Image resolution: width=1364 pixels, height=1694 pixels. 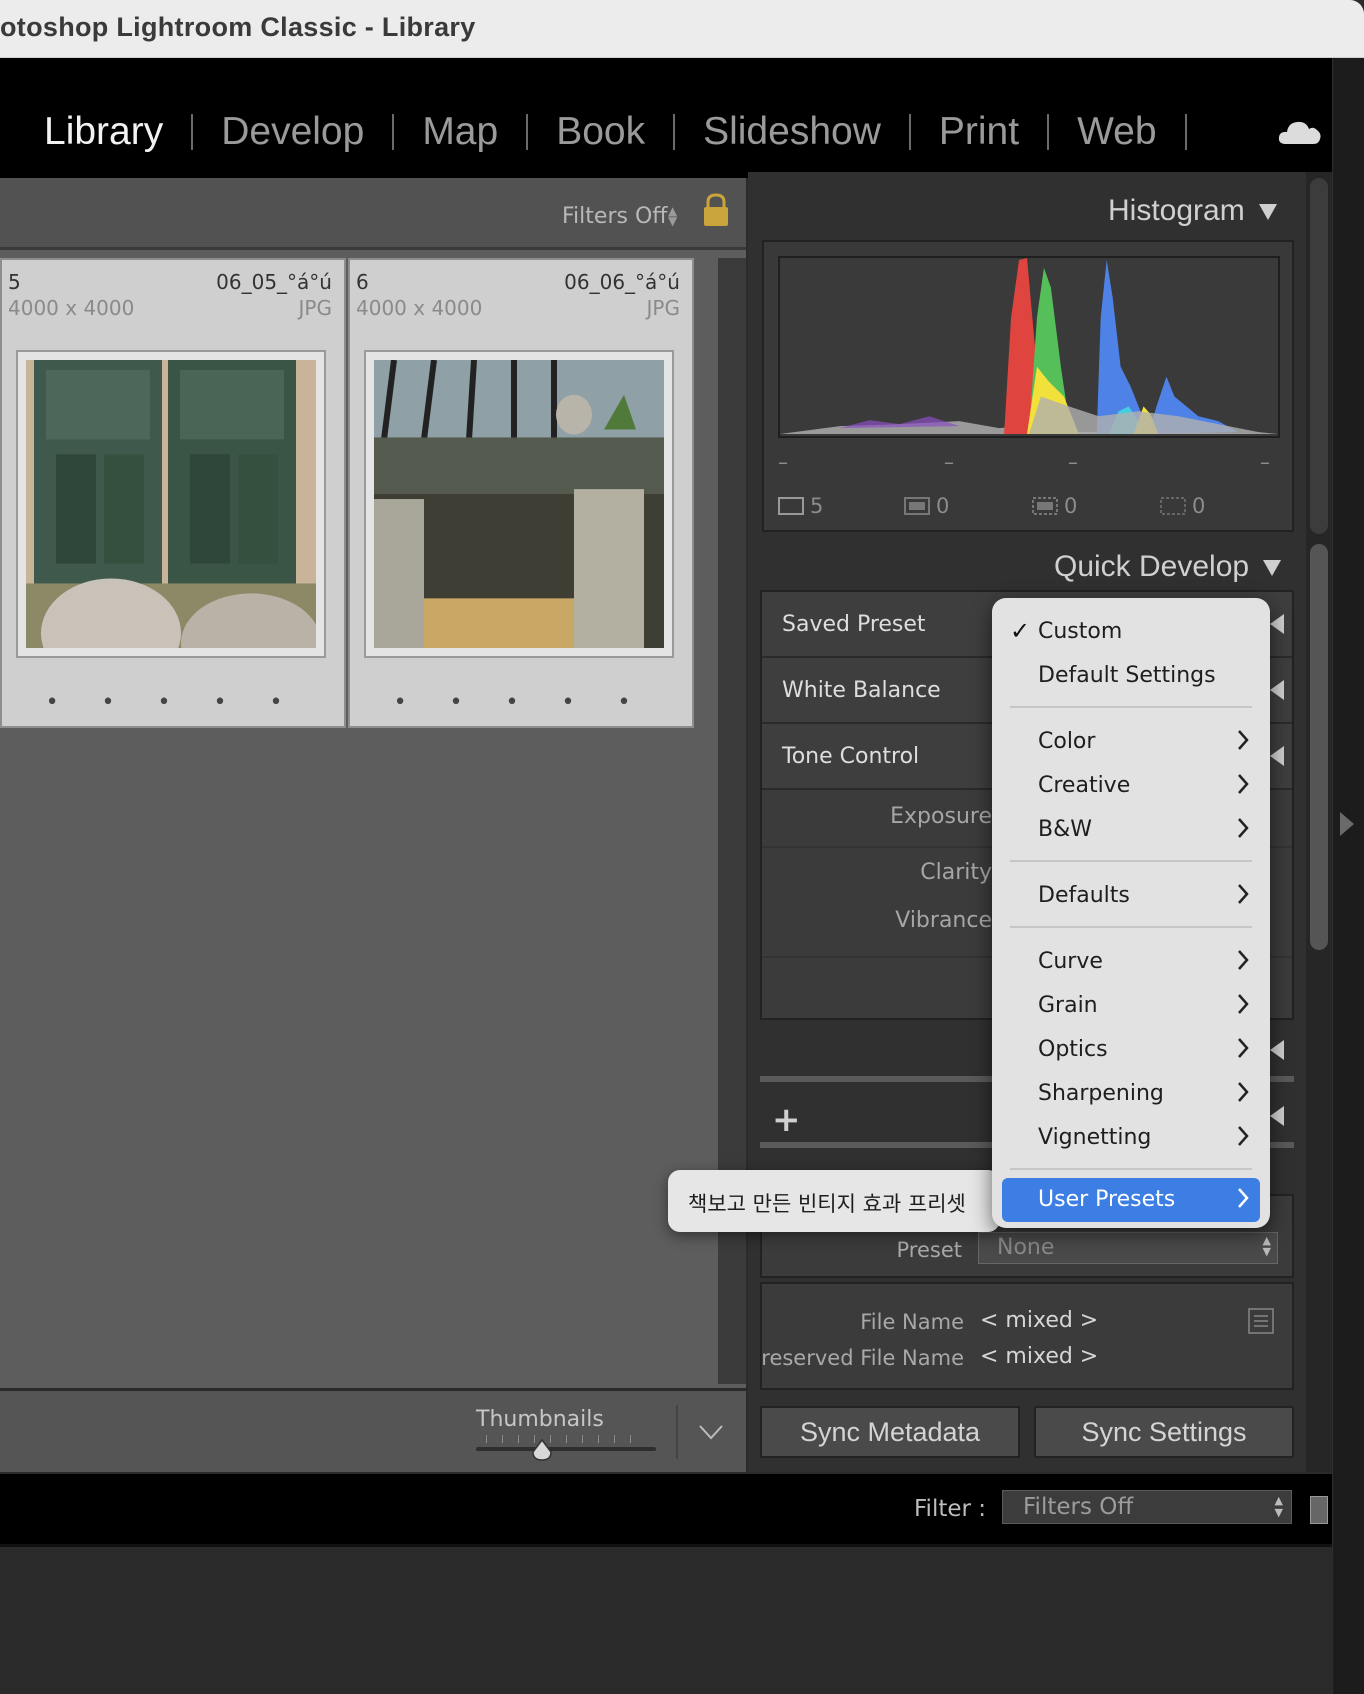 I want to click on keywording-expand-icon, so click(x=1277, y=1050).